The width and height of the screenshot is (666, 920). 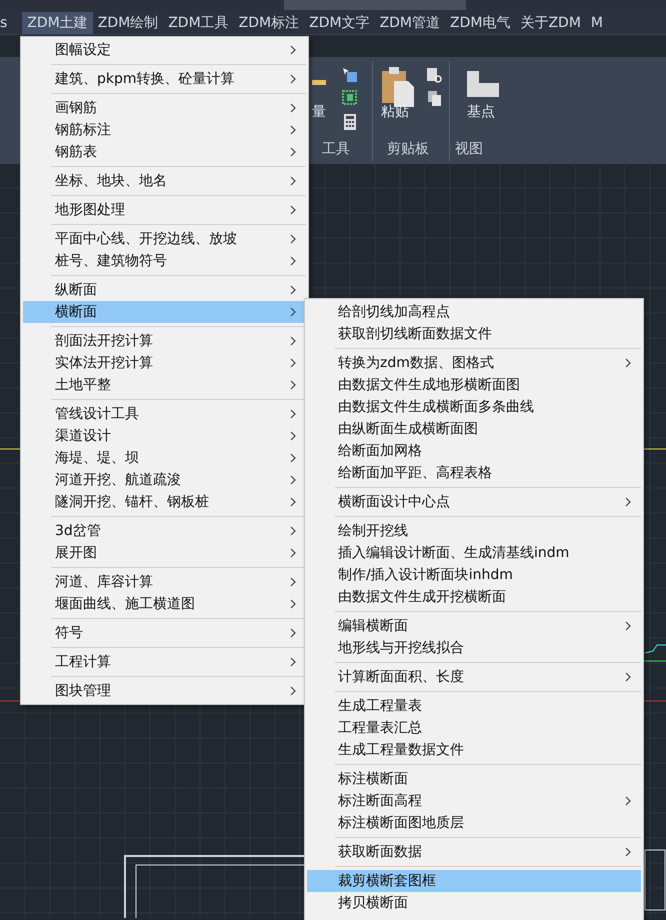 What do you see at coordinates (474, 407) in the screenshot?
I see `menu-item: 由数据文件生成横断面多条曲线` at bounding box center [474, 407].